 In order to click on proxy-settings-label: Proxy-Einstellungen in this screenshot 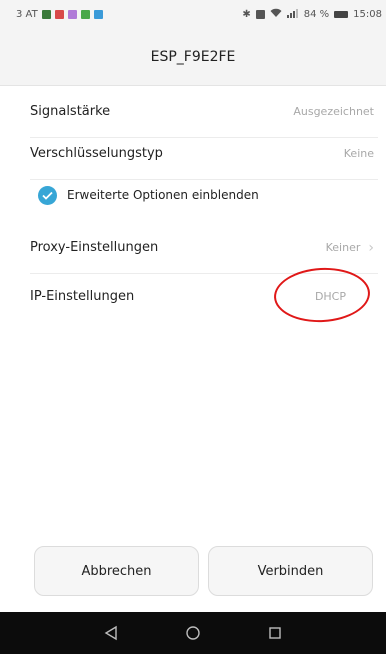, I will do `click(94, 247)`.